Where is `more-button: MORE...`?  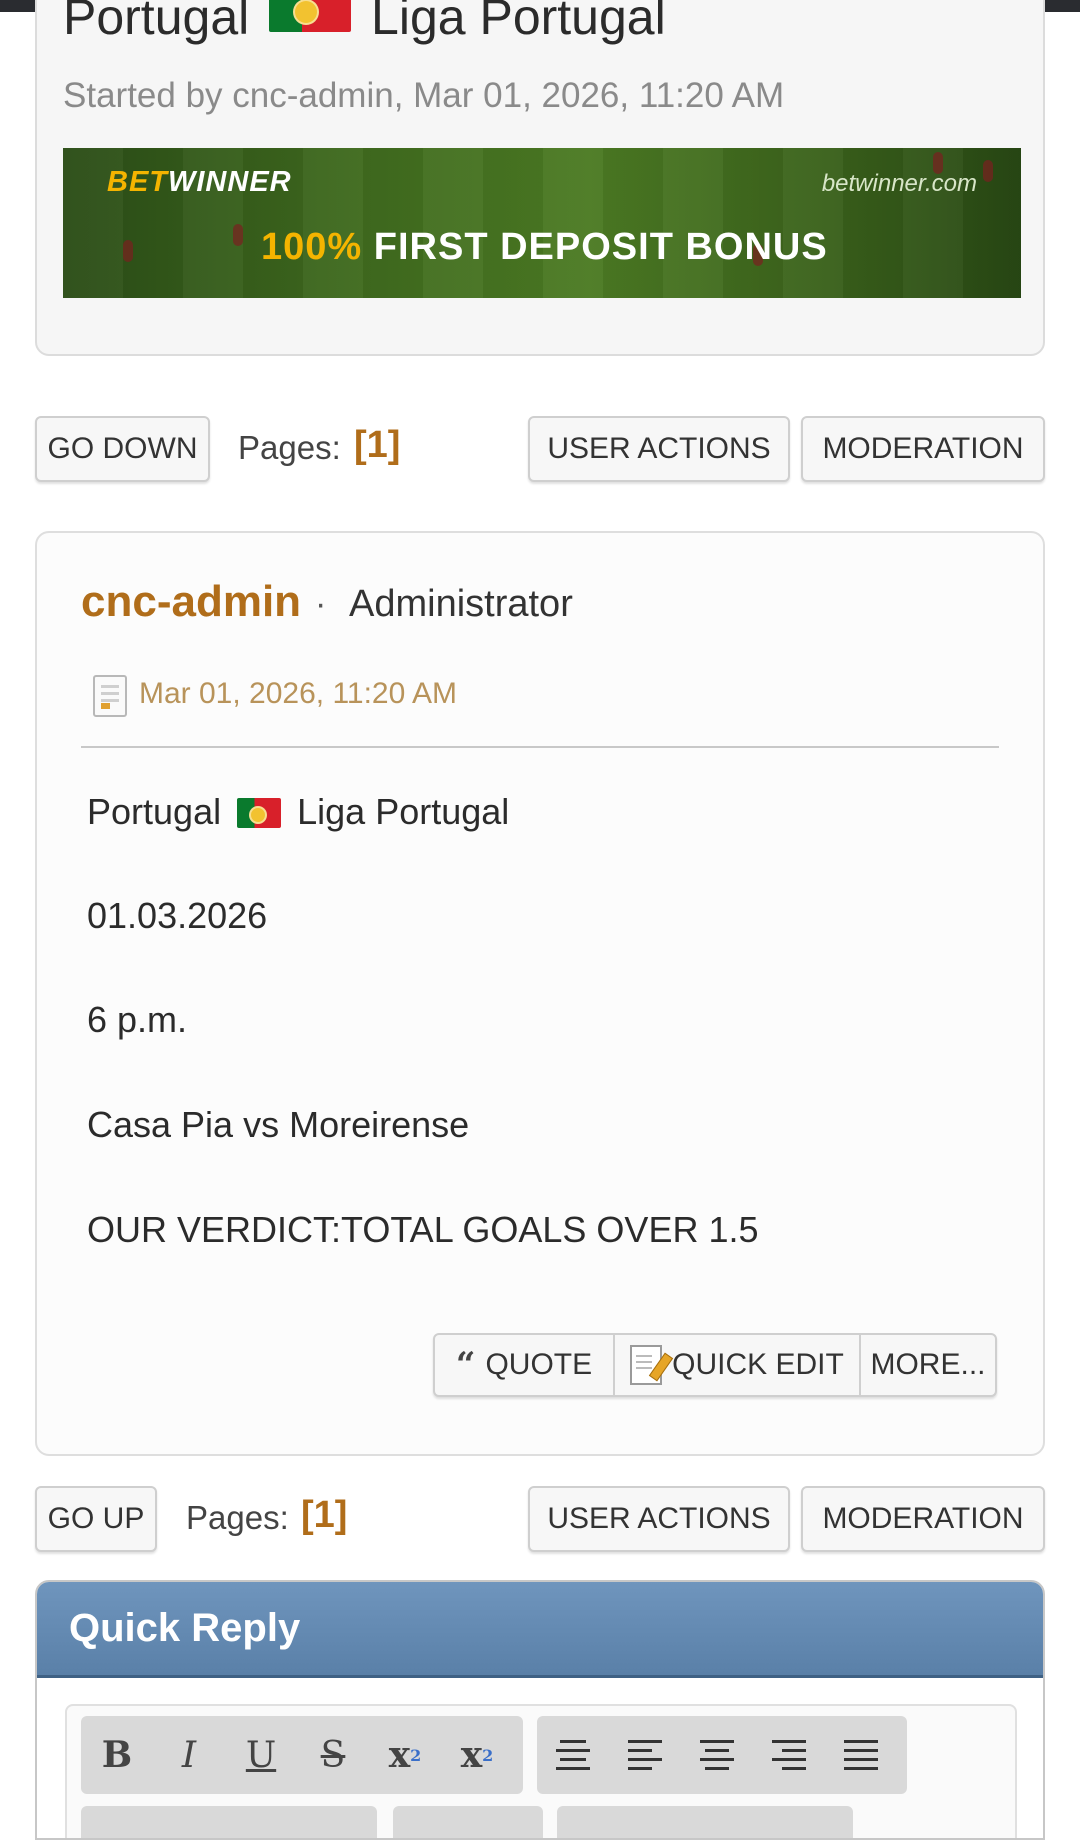 more-button: MORE... is located at coordinates (928, 1365).